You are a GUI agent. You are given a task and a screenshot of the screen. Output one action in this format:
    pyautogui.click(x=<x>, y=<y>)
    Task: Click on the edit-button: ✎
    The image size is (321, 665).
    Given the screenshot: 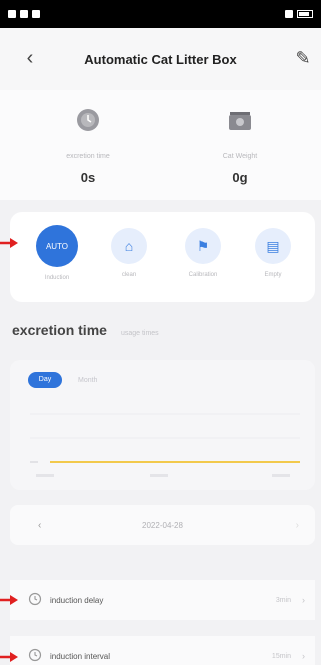 What is the action you would take?
    pyautogui.click(x=303, y=58)
    